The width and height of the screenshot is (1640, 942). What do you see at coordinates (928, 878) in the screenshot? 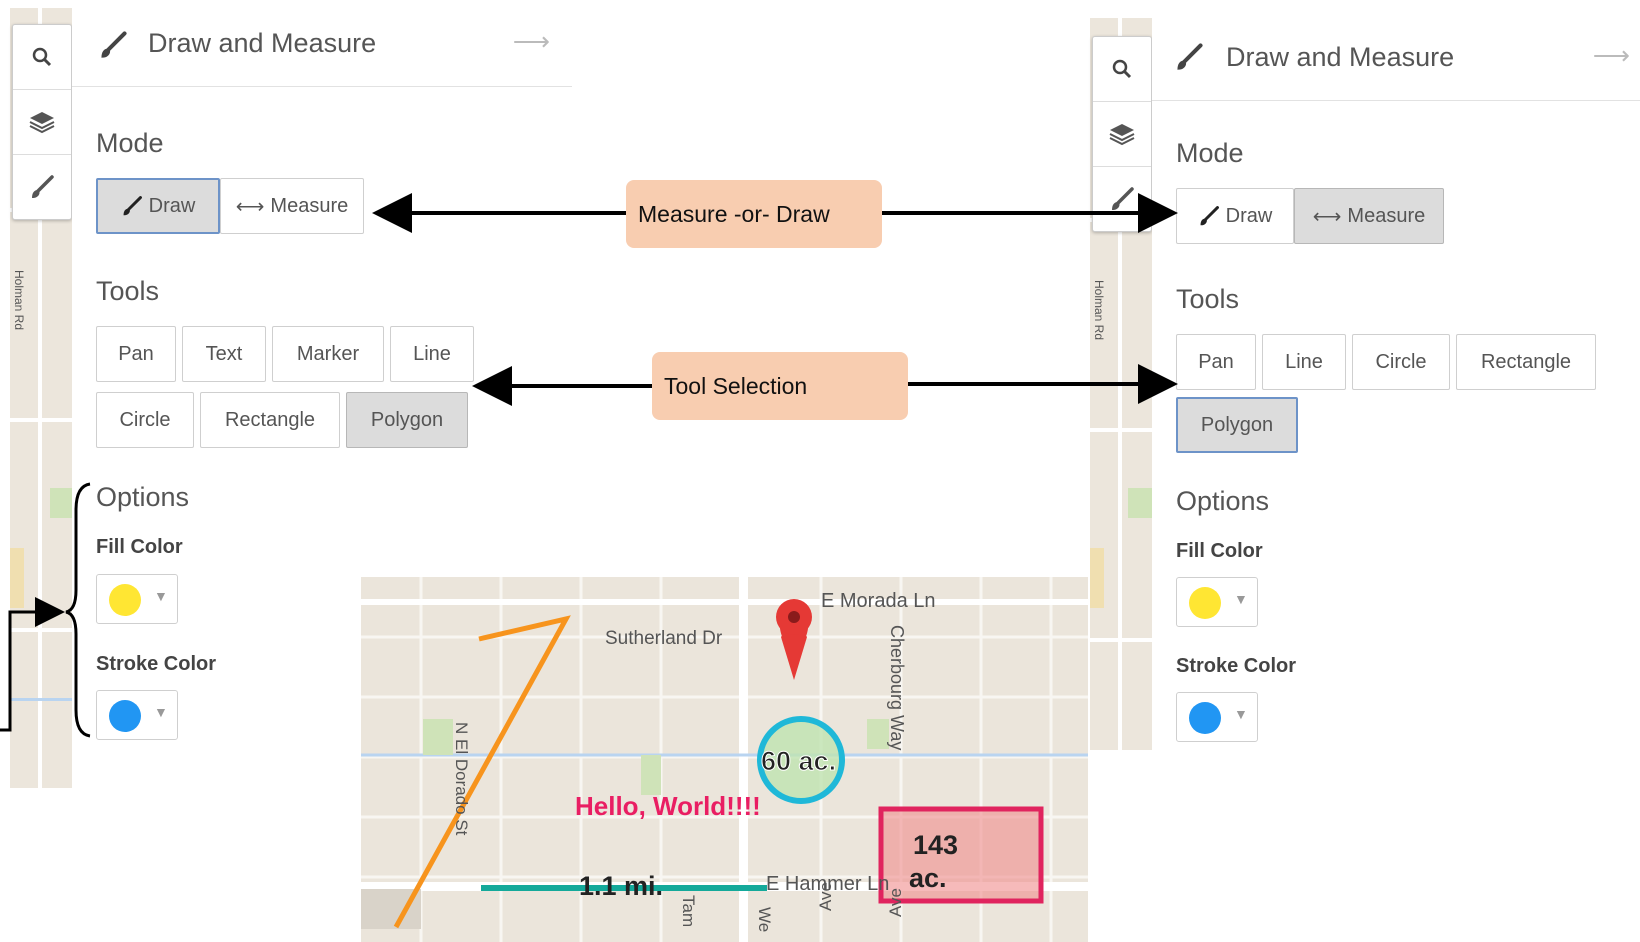
I see `rect-area-label: ac.` at bounding box center [928, 878].